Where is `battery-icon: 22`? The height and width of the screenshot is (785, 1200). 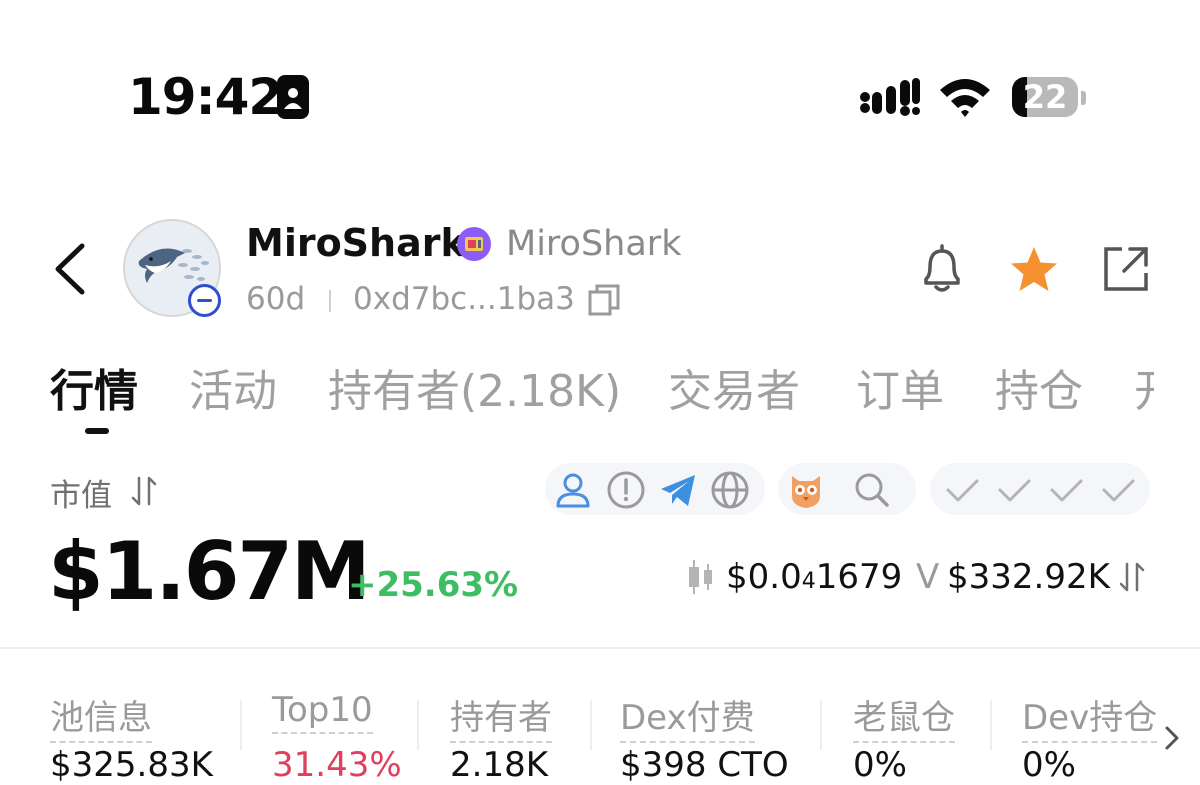 battery-icon: 22 is located at coordinates (1045, 97).